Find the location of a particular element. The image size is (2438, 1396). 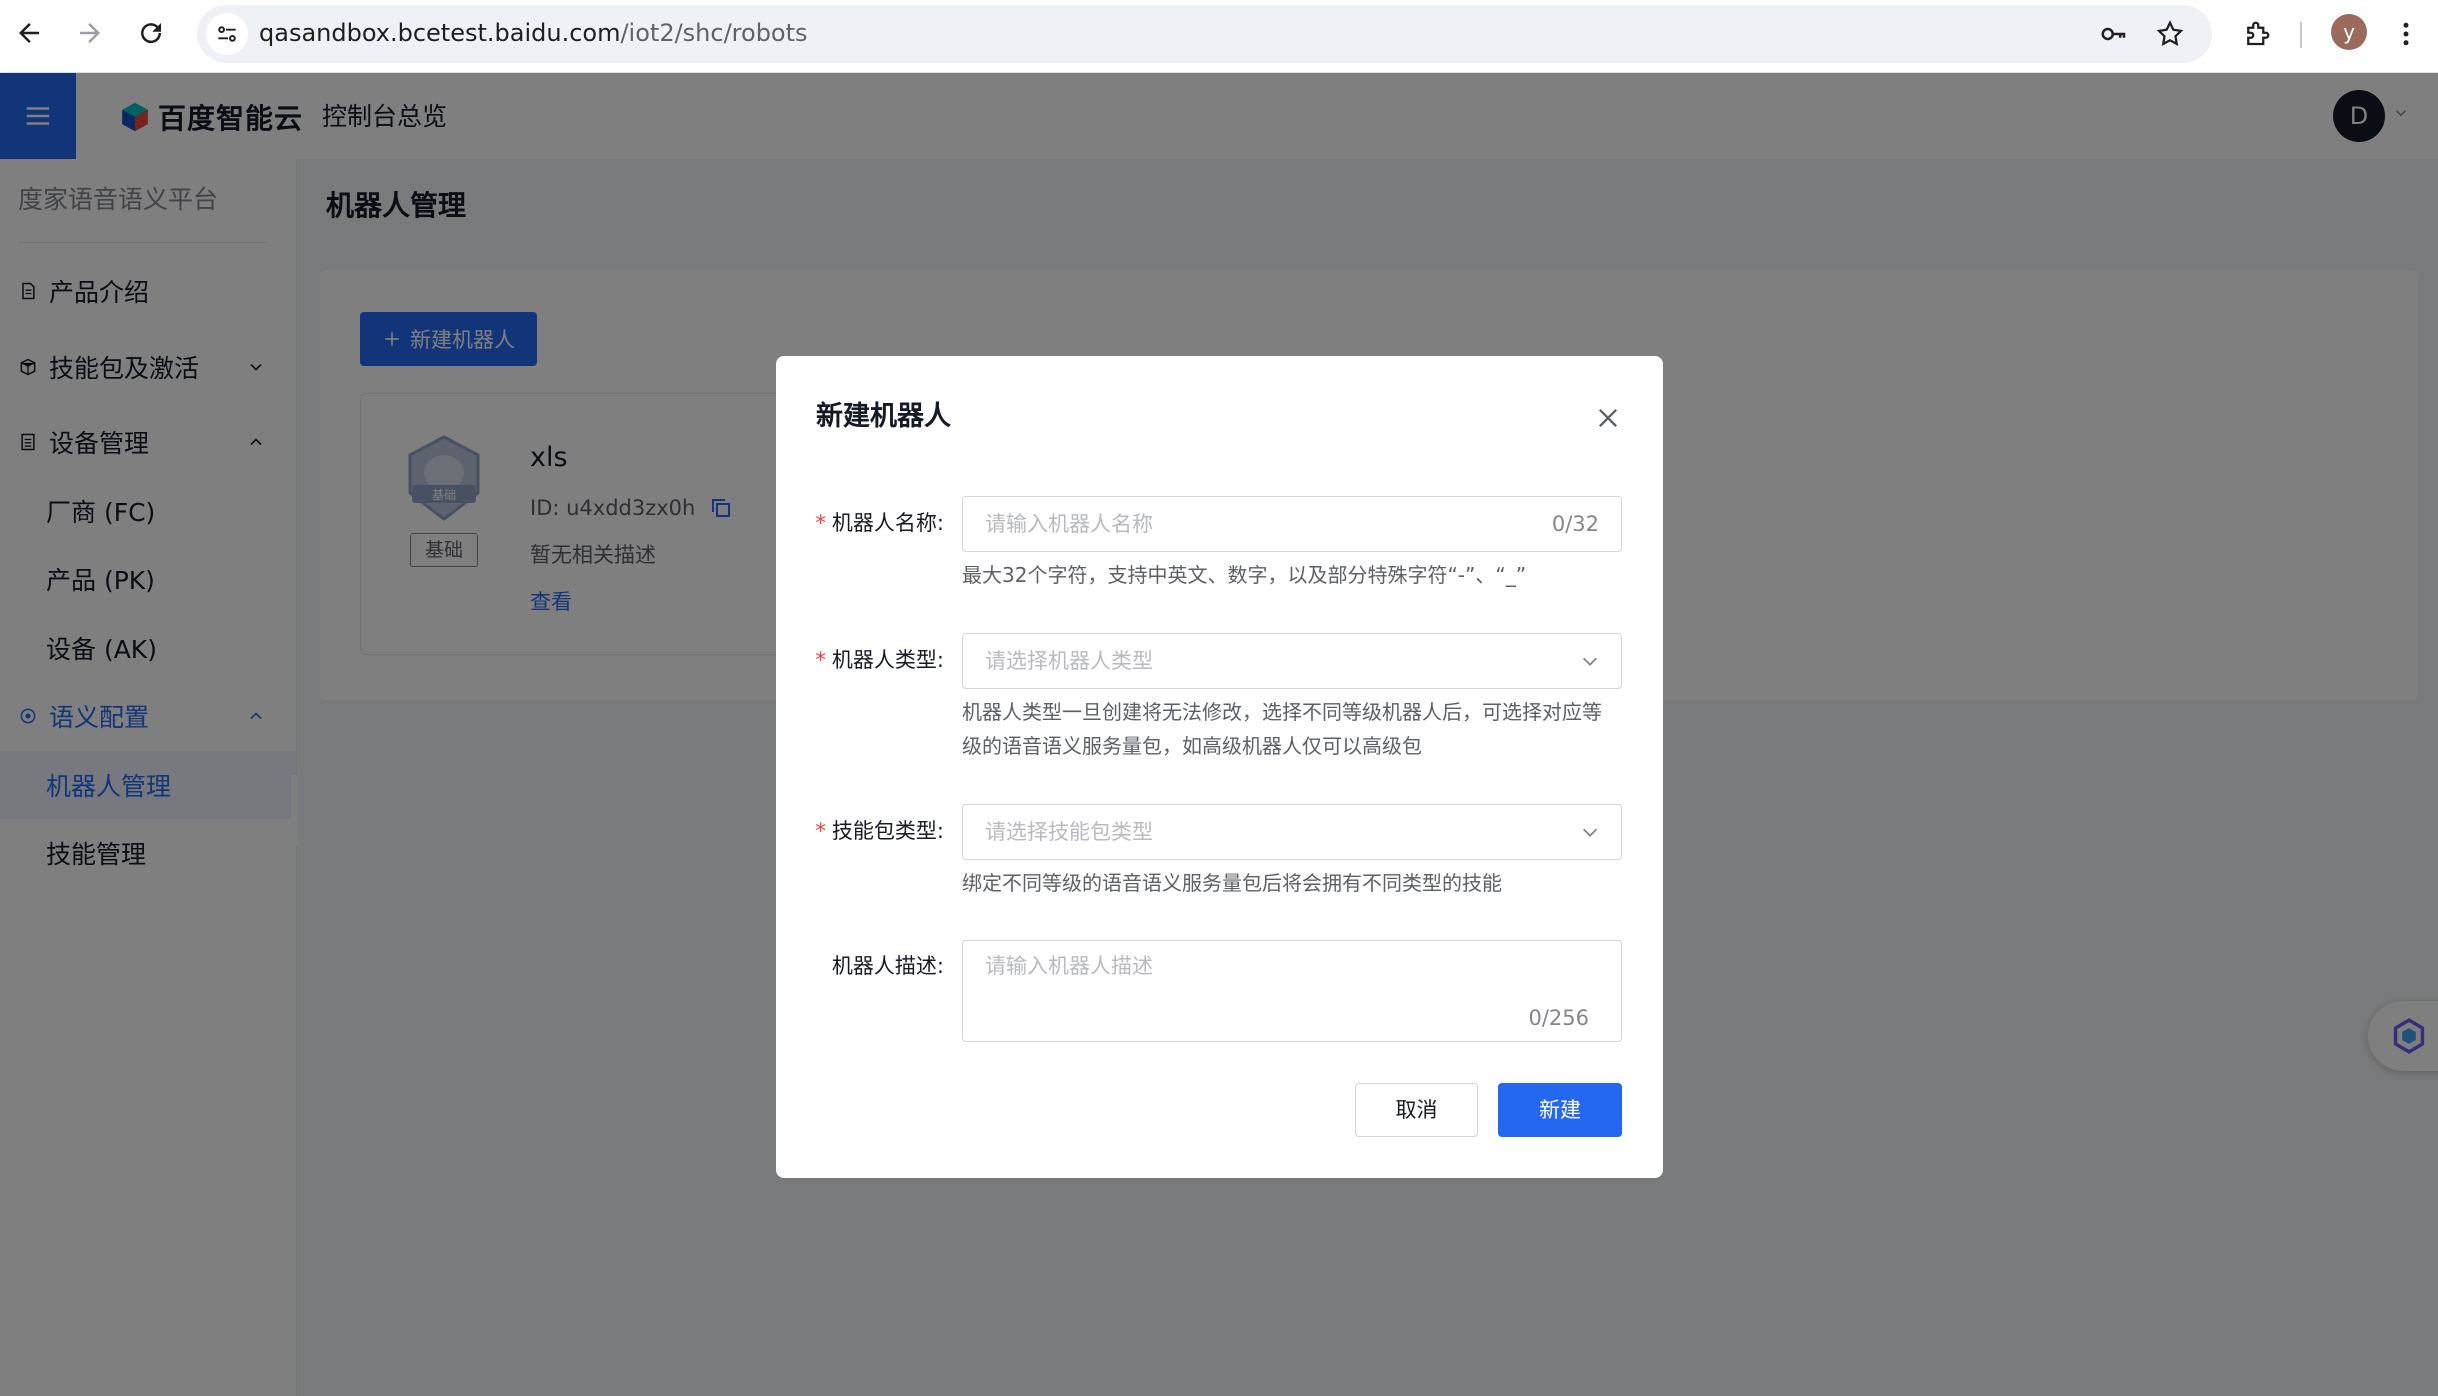

site-settings-icon is located at coordinates (227, 34).